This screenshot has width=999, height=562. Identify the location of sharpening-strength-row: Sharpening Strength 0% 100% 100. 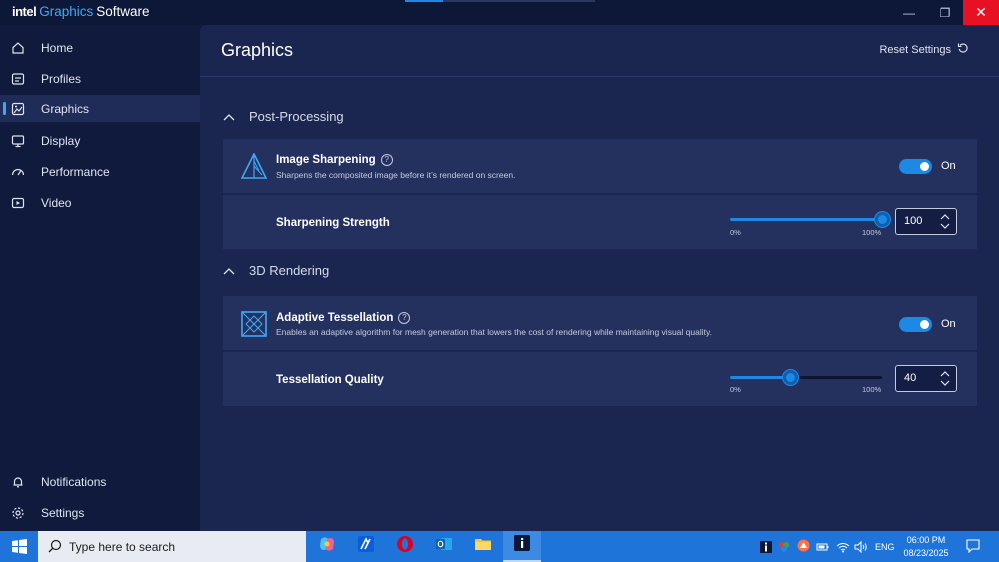
(600, 222).